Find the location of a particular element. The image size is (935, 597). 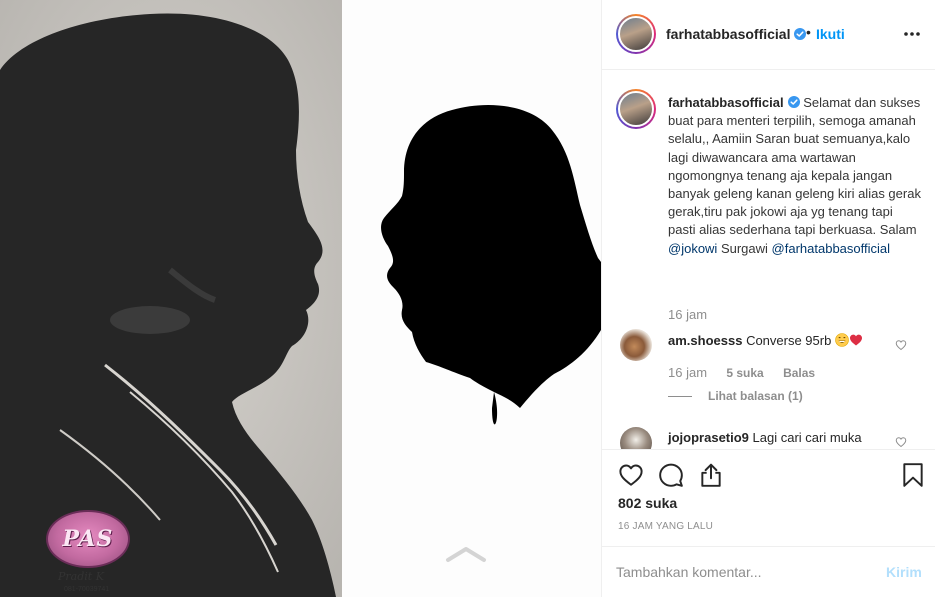

comment-meta: 16 jam 5 suka Balas is located at coordinates (741, 372).